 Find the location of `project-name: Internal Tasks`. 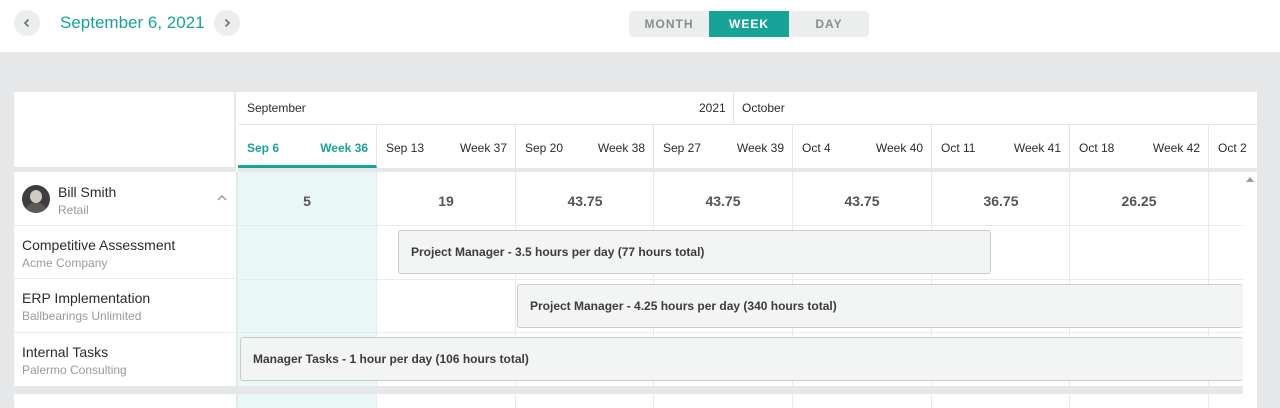

project-name: Internal Tasks is located at coordinates (65, 352).